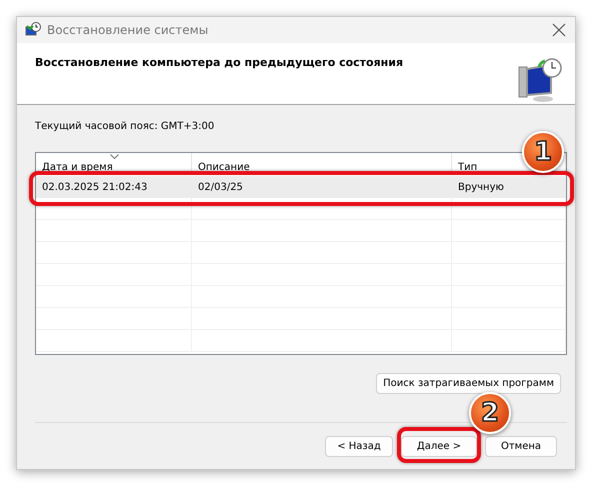 The image size is (592, 485). Describe the element at coordinates (114, 156) in the screenshot. I see `sort-icon` at that location.